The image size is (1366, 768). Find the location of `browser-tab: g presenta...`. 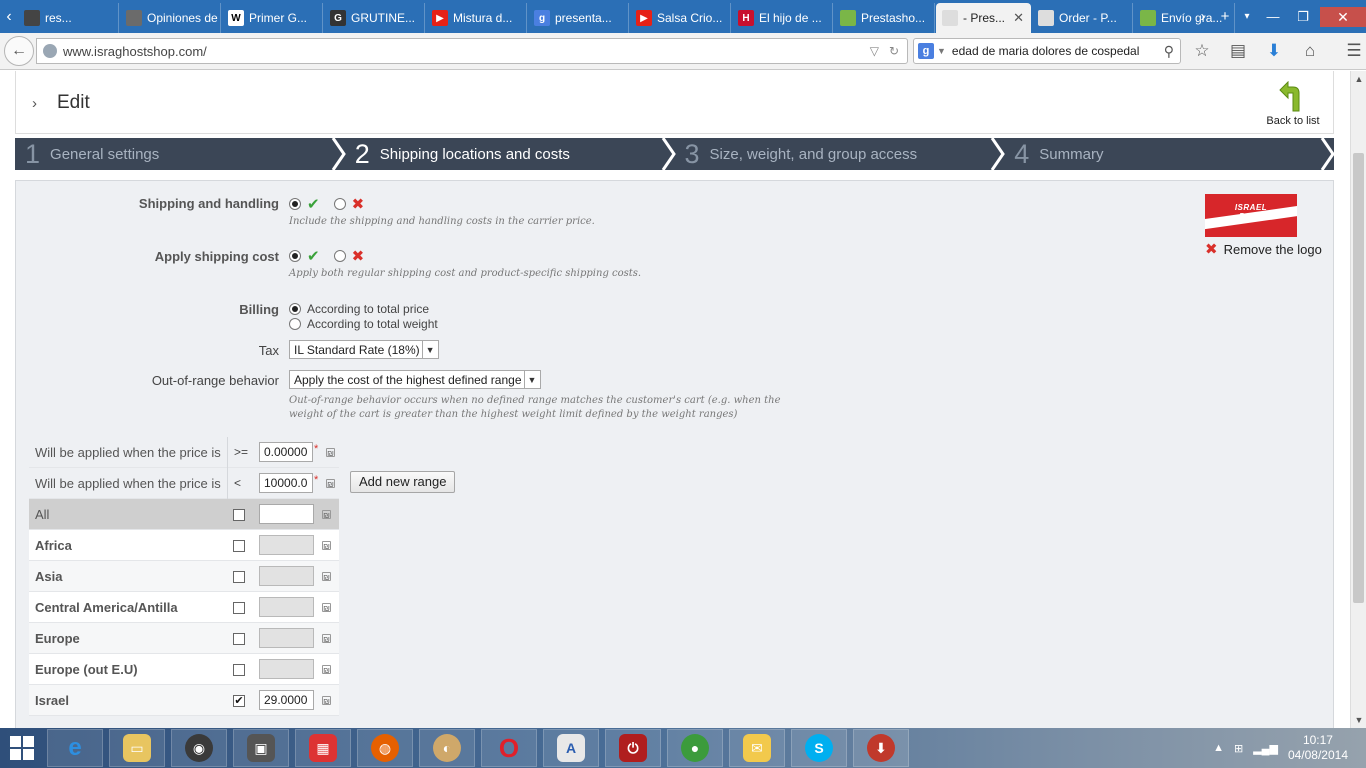

browser-tab: g presenta... is located at coordinates (578, 18).